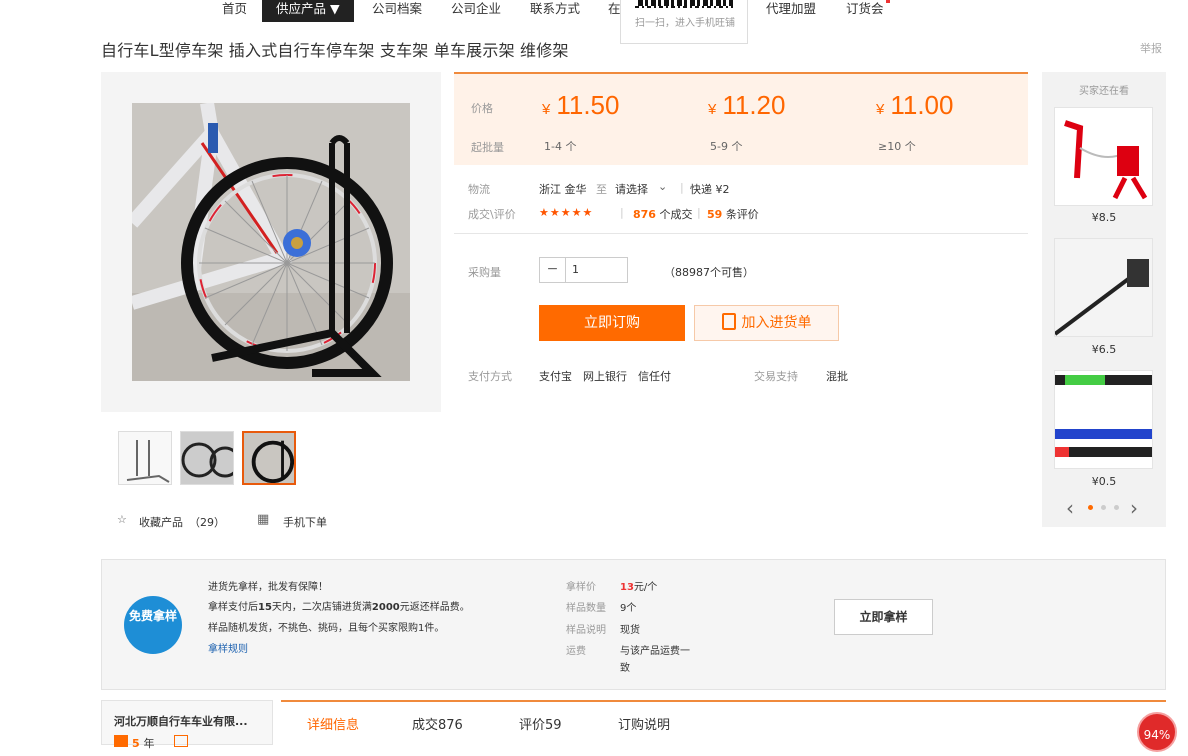  Describe the element at coordinates (1134, 508) in the screenshot. I see `next-arrow-icon: ›` at that location.